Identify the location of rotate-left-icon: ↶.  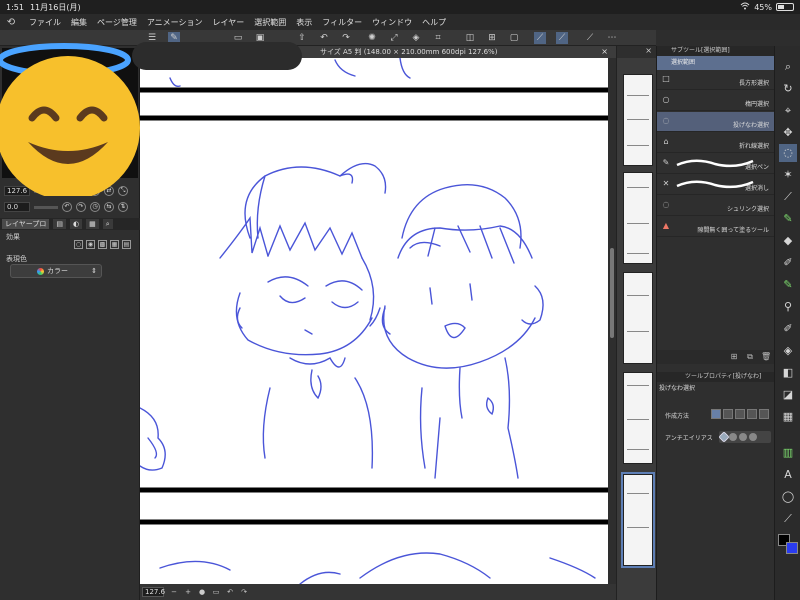
(67, 207).